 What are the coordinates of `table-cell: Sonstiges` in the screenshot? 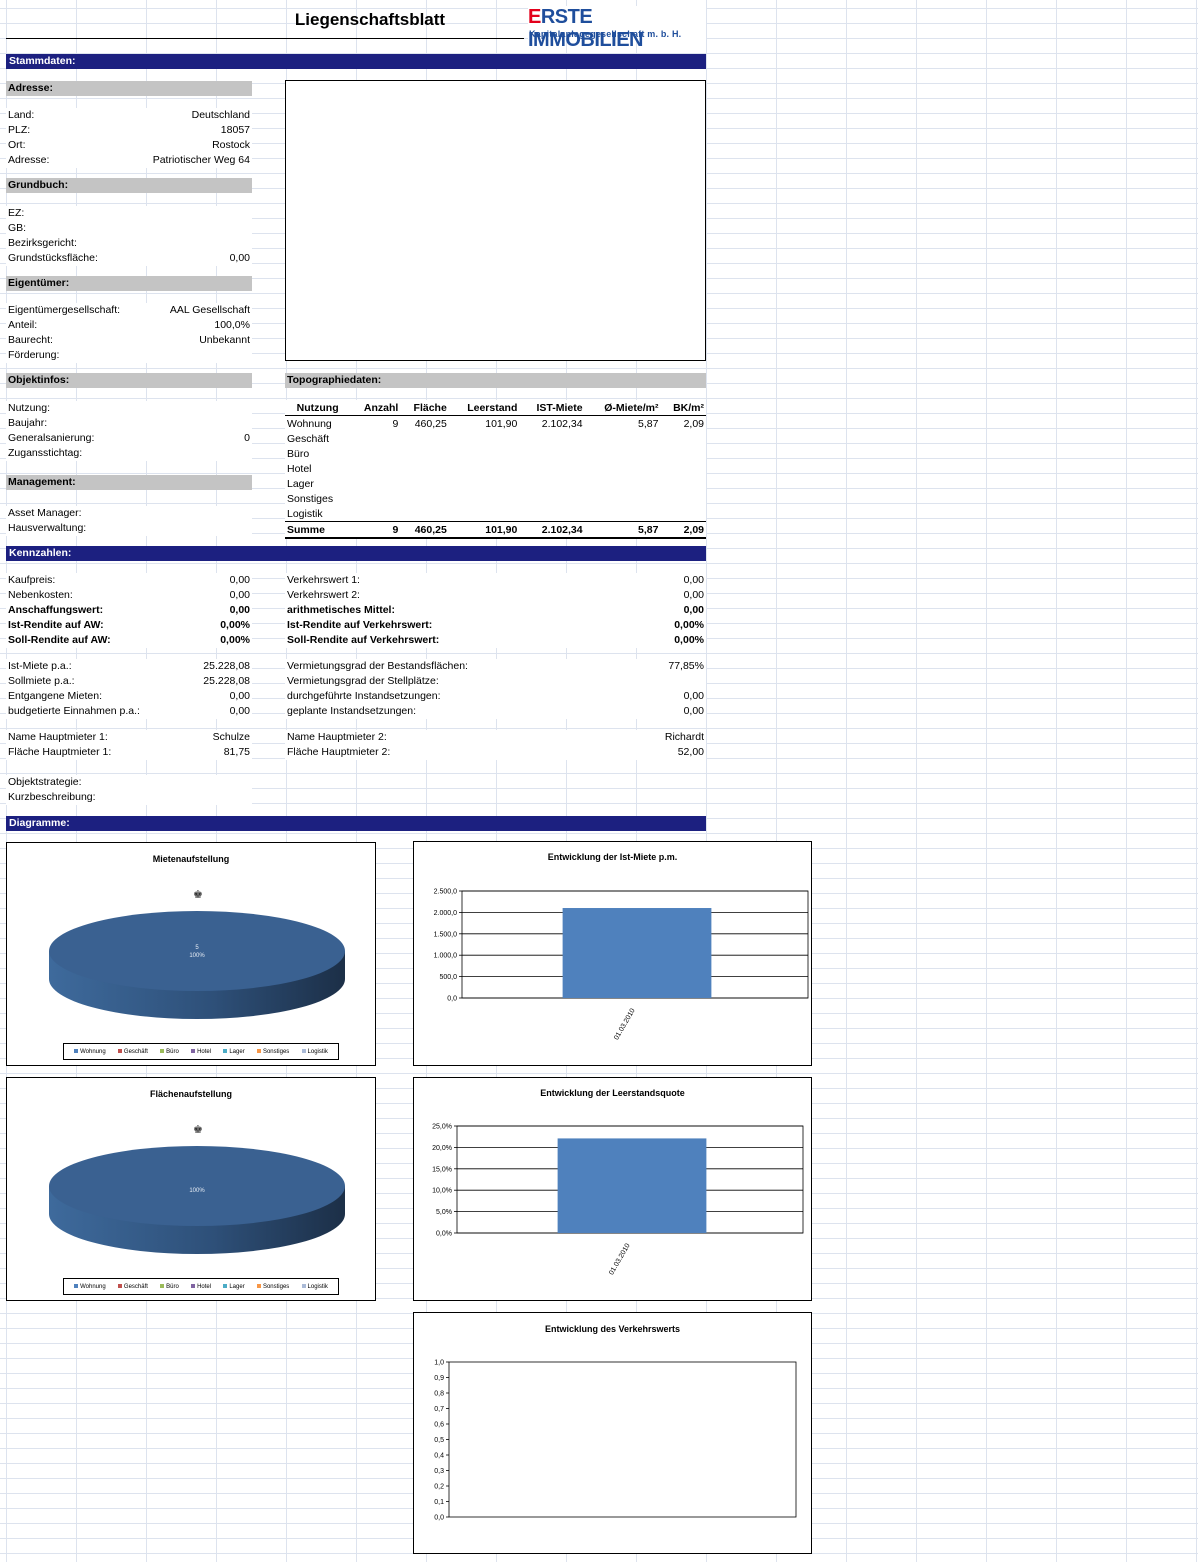 It's located at (310, 498).